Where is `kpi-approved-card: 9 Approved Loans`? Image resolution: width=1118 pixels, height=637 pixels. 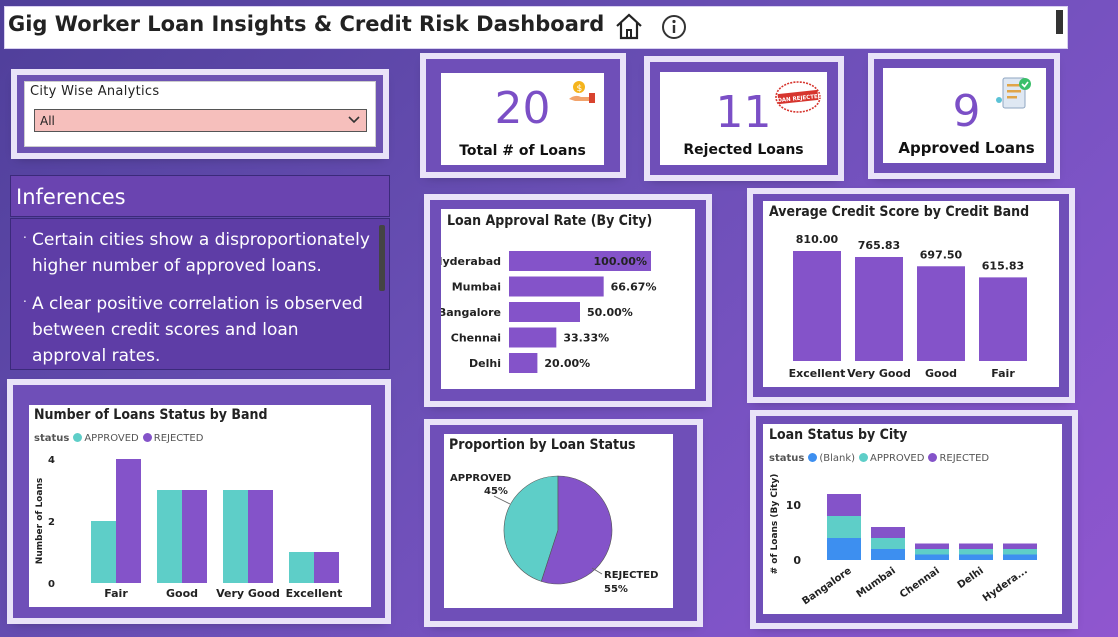 kpi-approved-card: 9 Approved Loans is located at coordinates (964, 115).